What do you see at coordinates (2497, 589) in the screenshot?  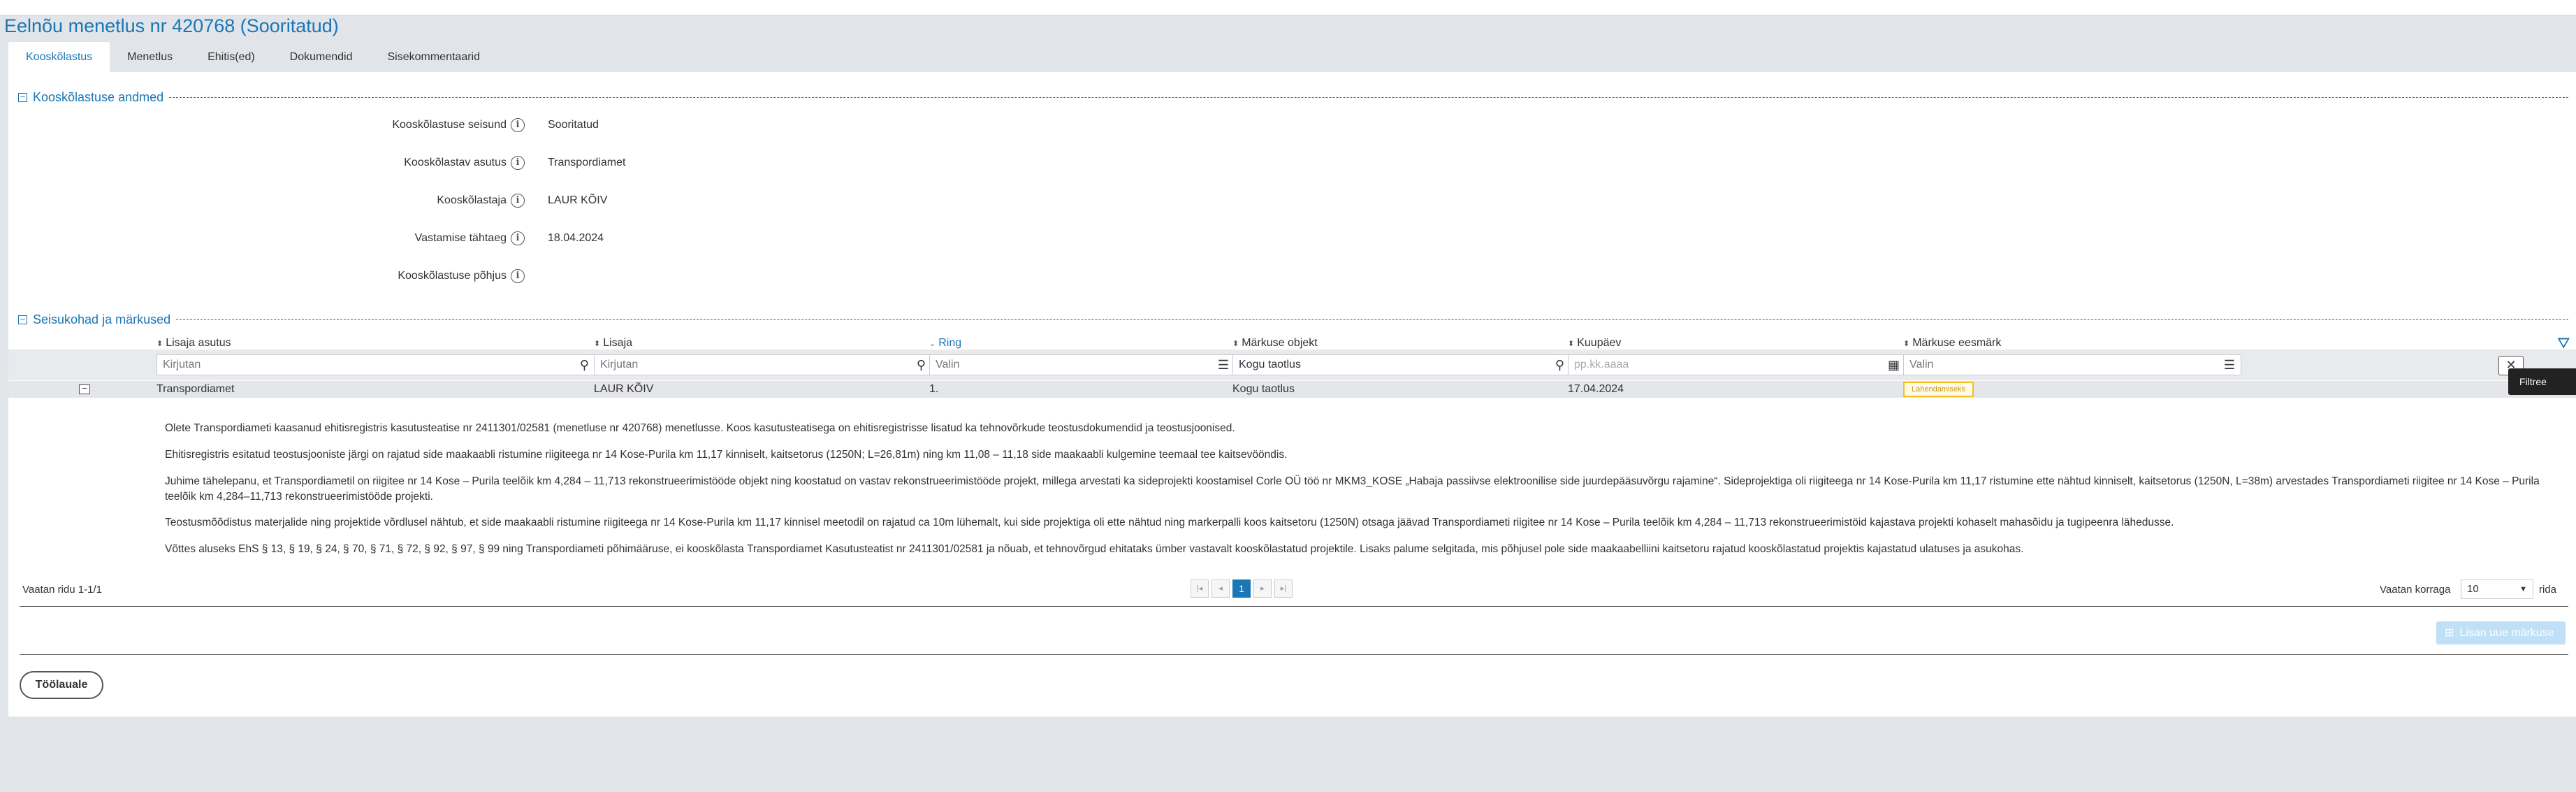 I see `per-page-select: 10 ▼` at bounding box center [2497, 589].